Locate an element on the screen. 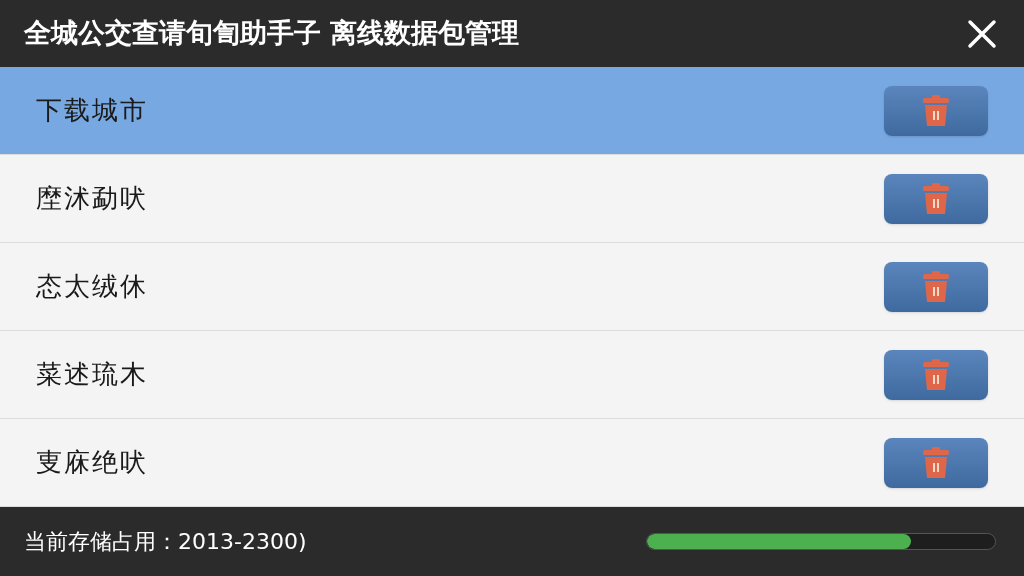 The height and width of the screenshot is (576, 1024). close-icon is located at coordinates (982, 33).